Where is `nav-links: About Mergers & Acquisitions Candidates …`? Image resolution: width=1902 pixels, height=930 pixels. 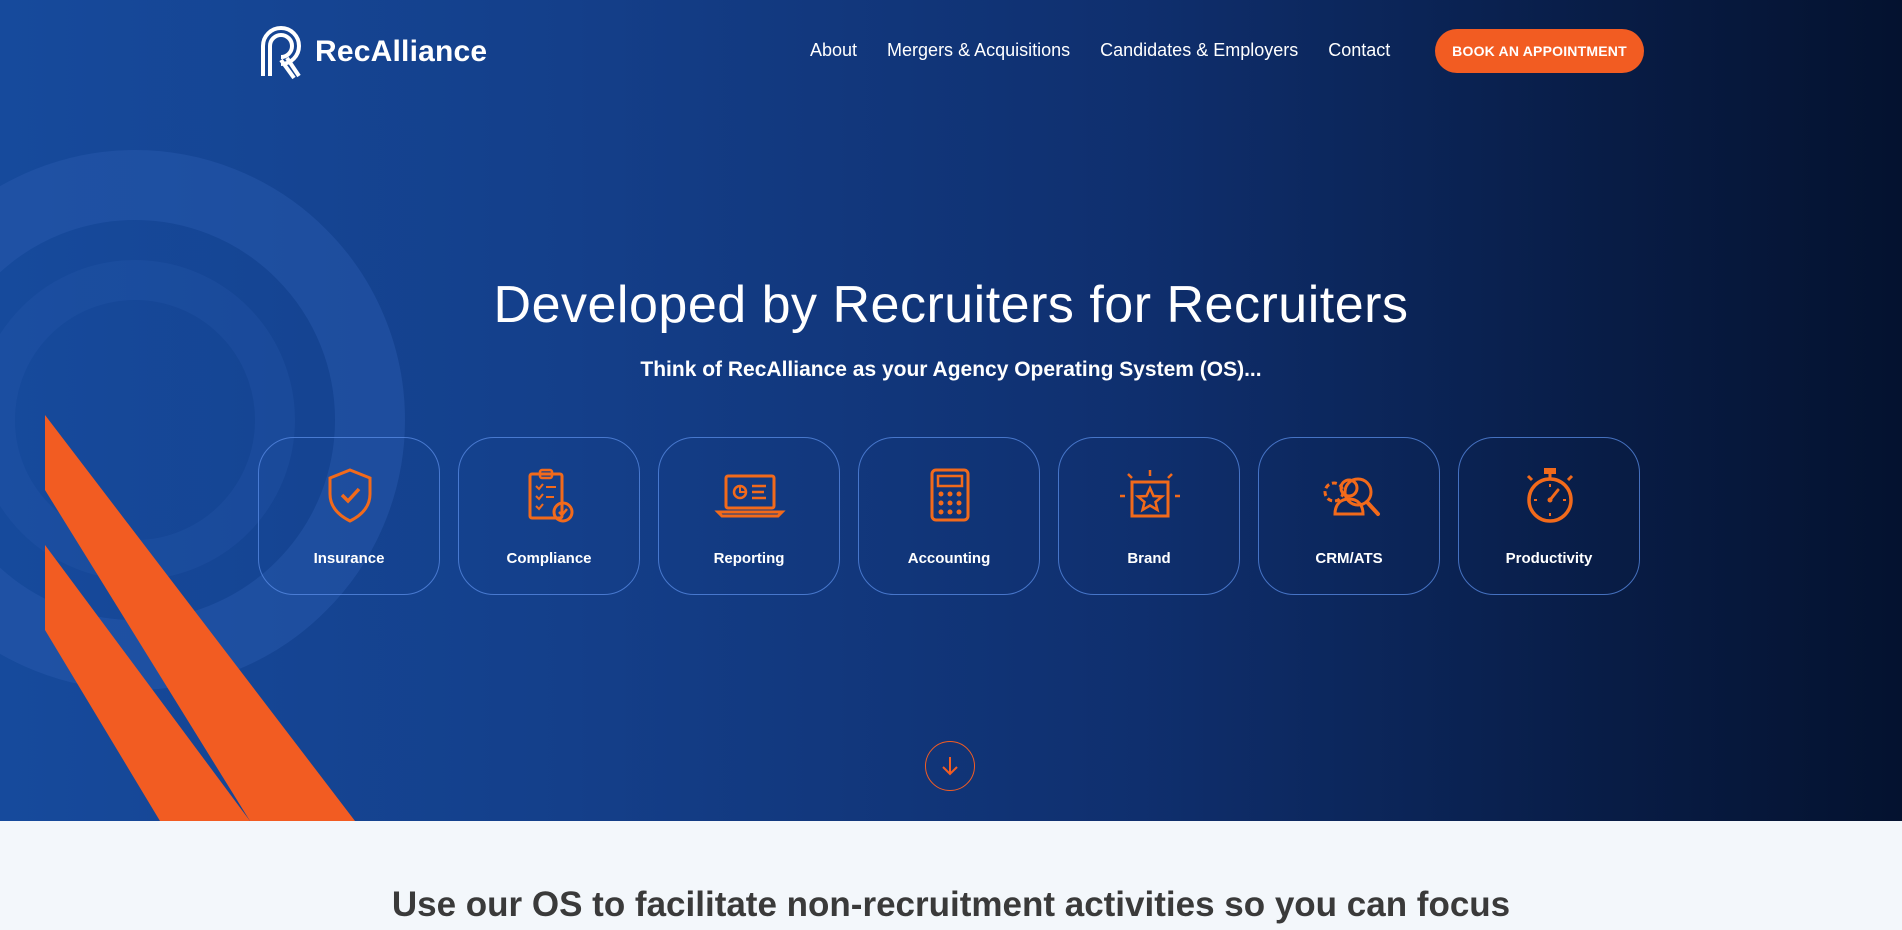 nav-links: About Mergers & Acquisitions Candidates … is located at coordinates (1115, 50).